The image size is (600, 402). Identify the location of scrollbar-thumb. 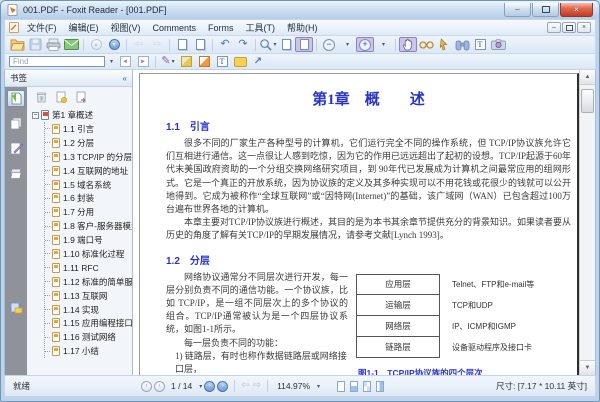
(587, 101).